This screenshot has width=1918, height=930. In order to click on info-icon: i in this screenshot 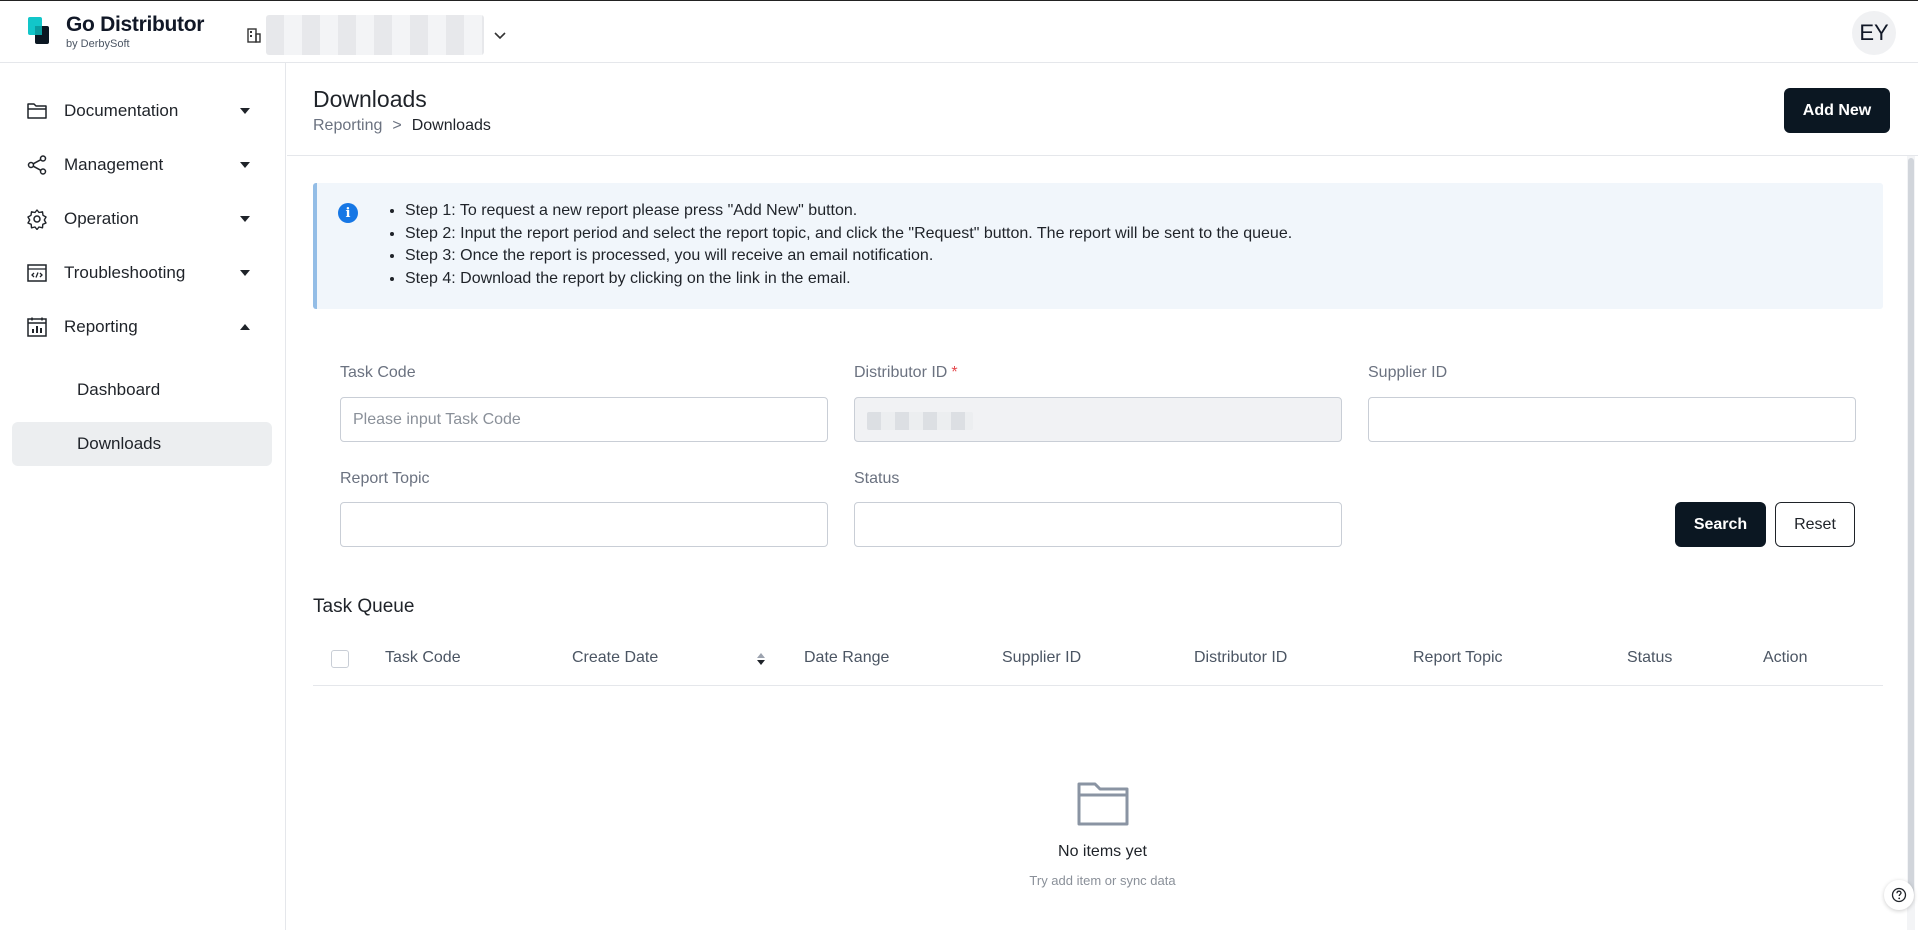, I will do `click(348, 213)`.